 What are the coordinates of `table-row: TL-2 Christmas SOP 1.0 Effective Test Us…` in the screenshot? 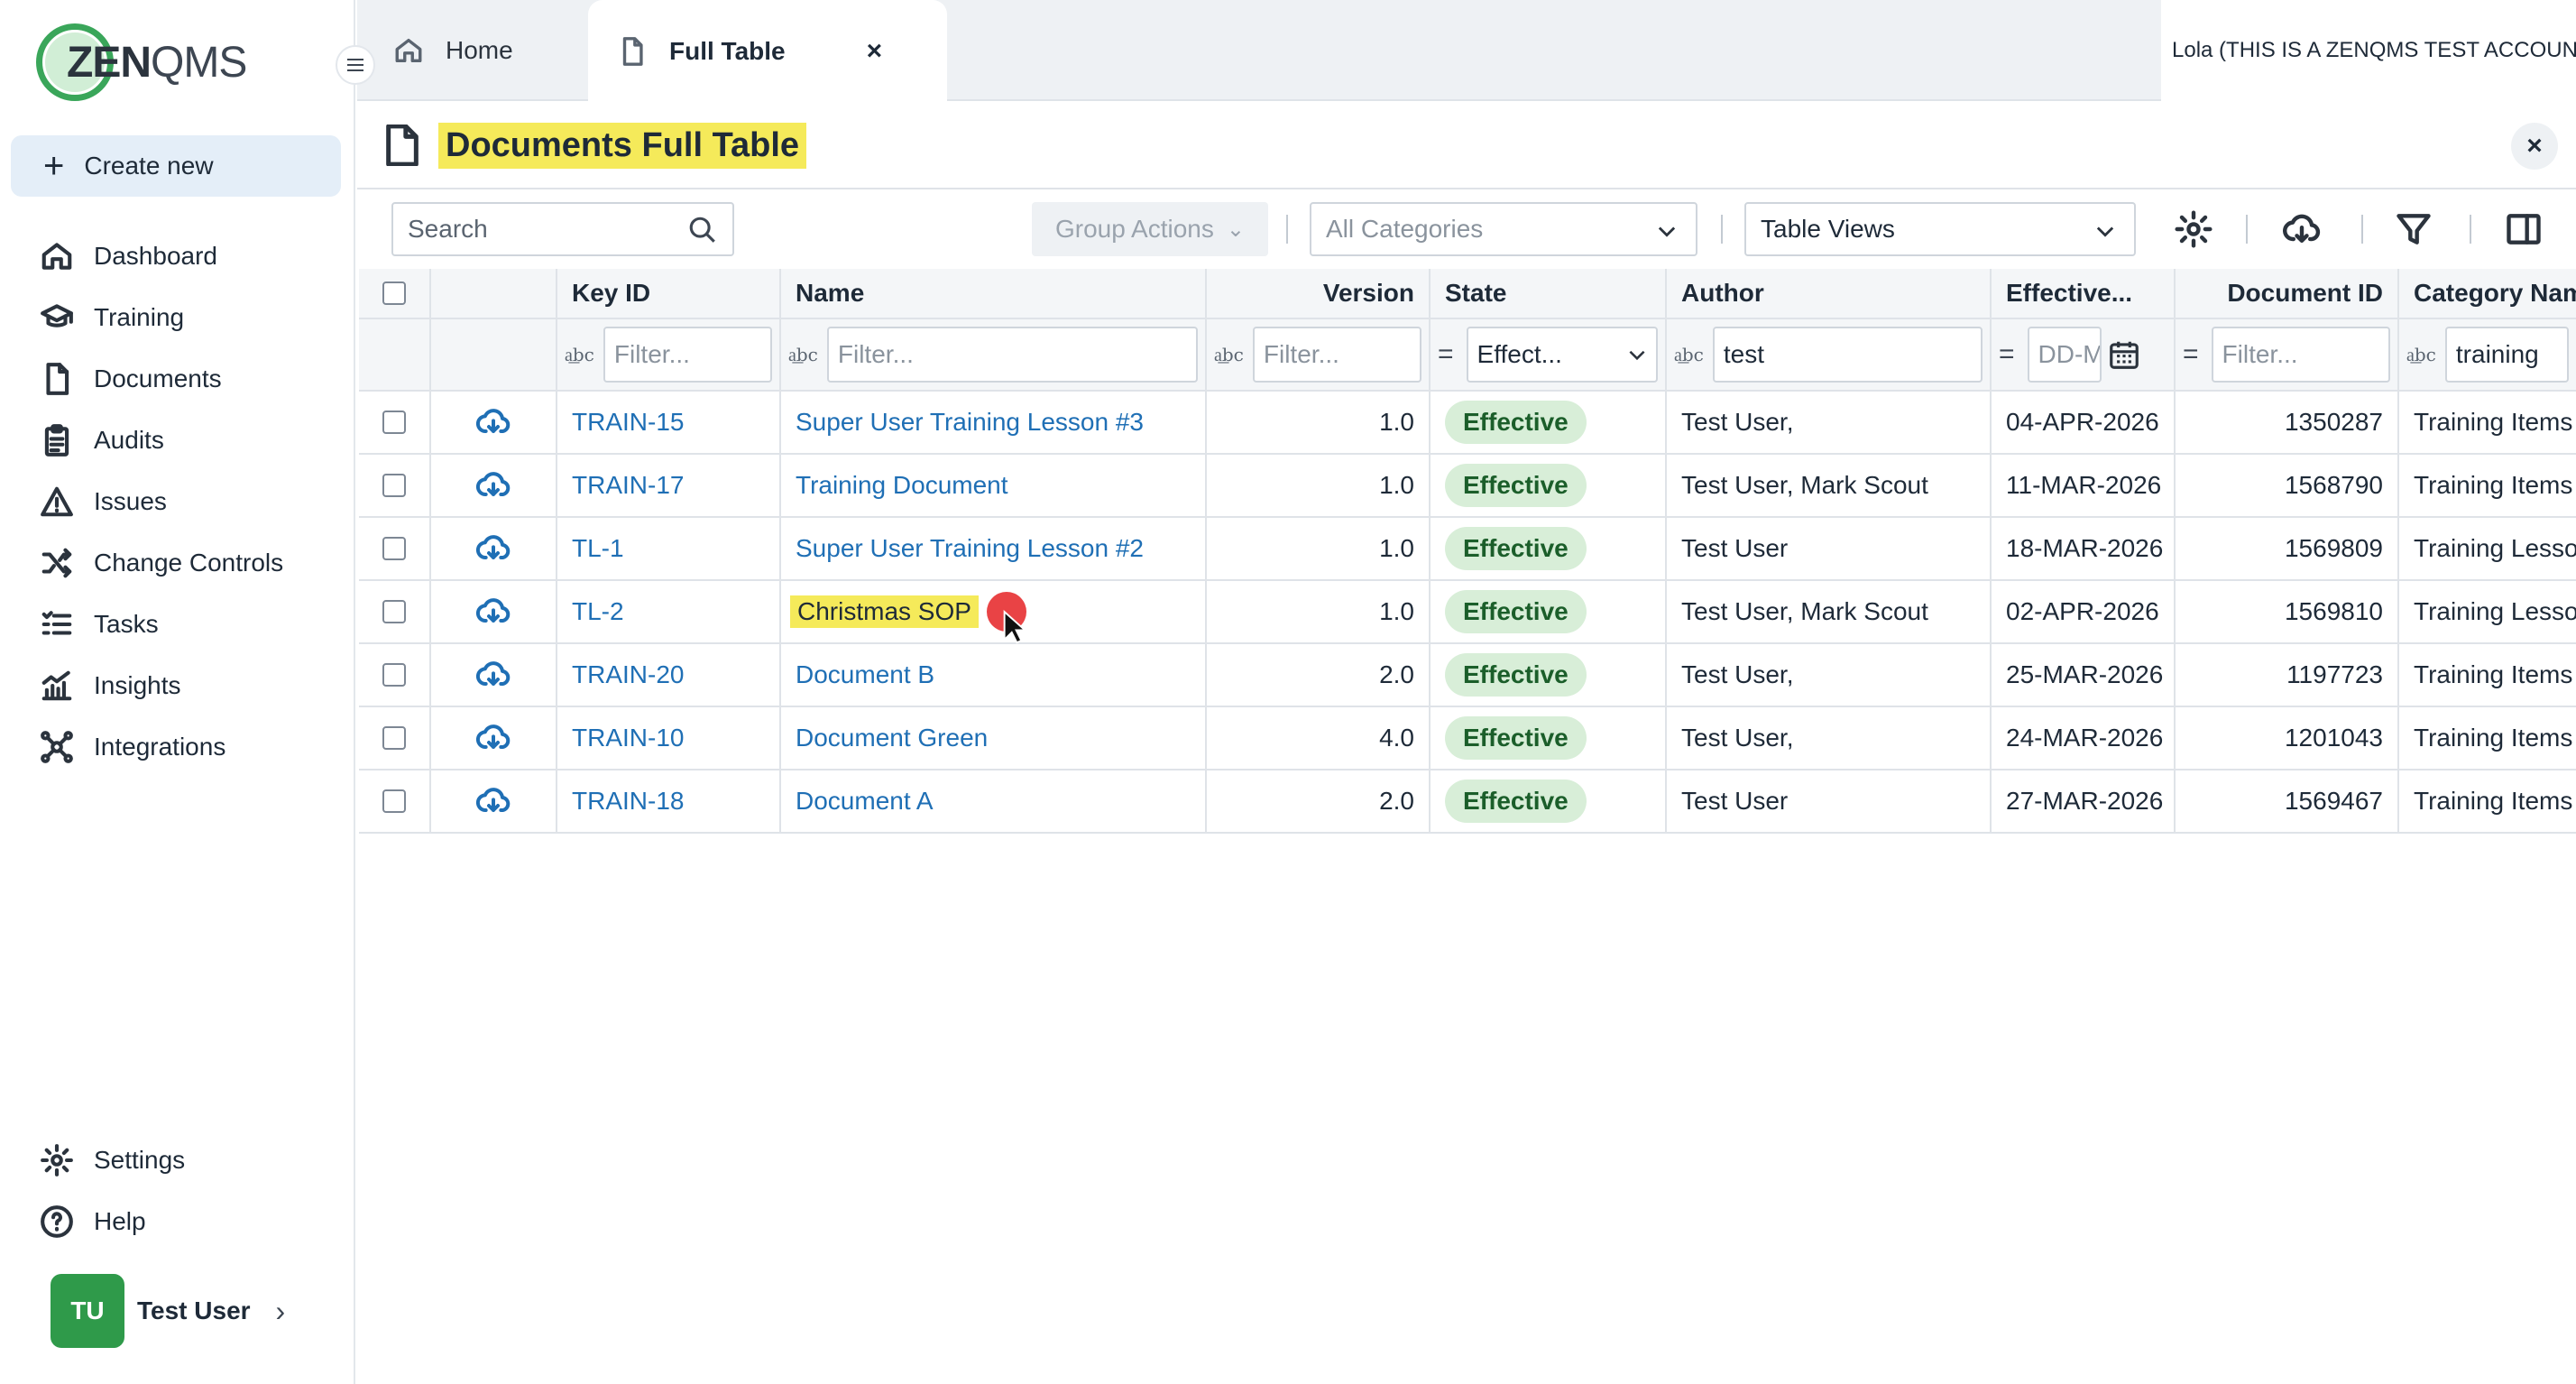 It's located at (1468, 612).